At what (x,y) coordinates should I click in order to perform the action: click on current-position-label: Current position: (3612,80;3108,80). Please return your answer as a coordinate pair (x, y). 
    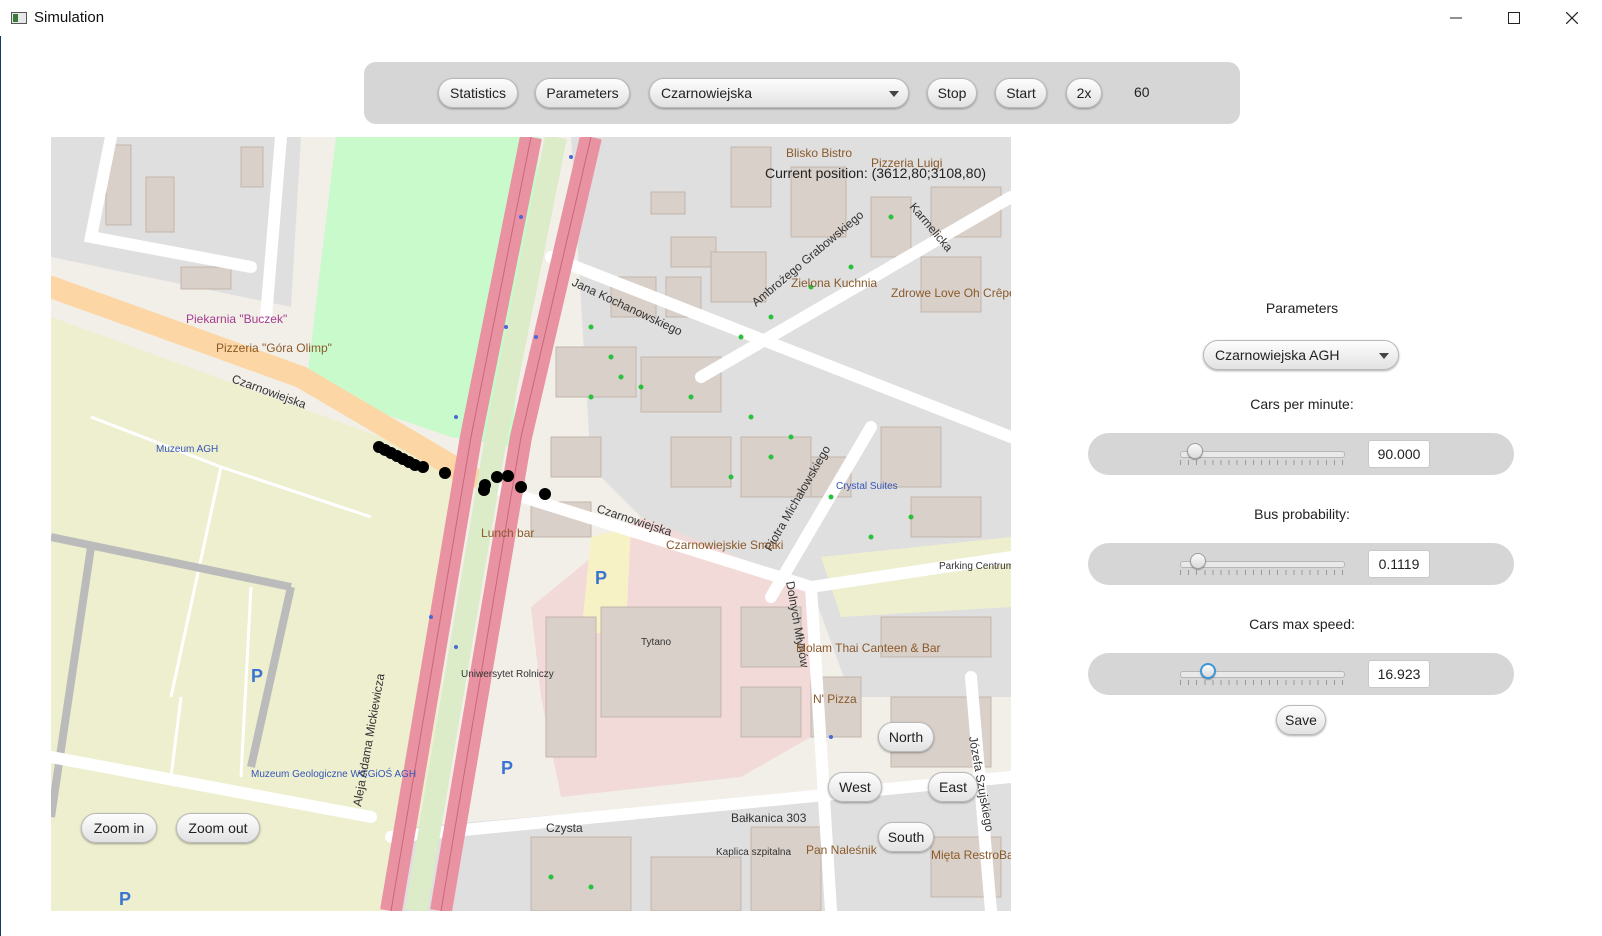
    Looking at the image, I should click on (876, 173).